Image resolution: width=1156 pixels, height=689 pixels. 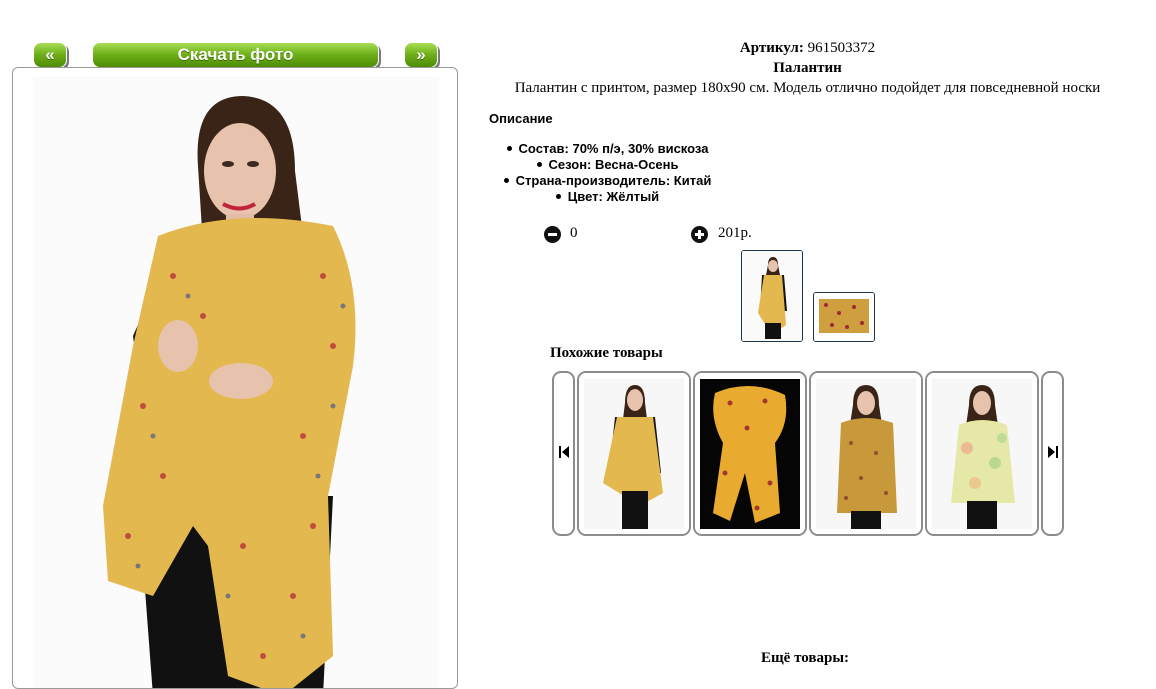 I want to click on price-value: 201р., so click(x=735, y=233).